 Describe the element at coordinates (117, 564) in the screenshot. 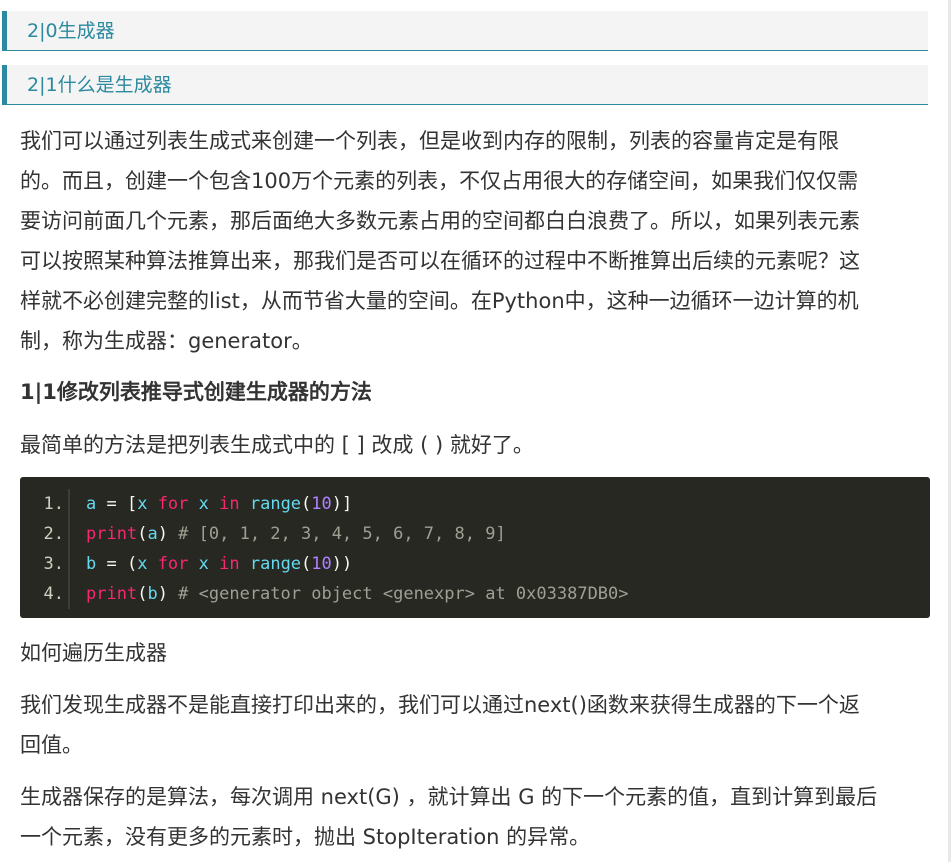

I see `code-token: = (` at that location.